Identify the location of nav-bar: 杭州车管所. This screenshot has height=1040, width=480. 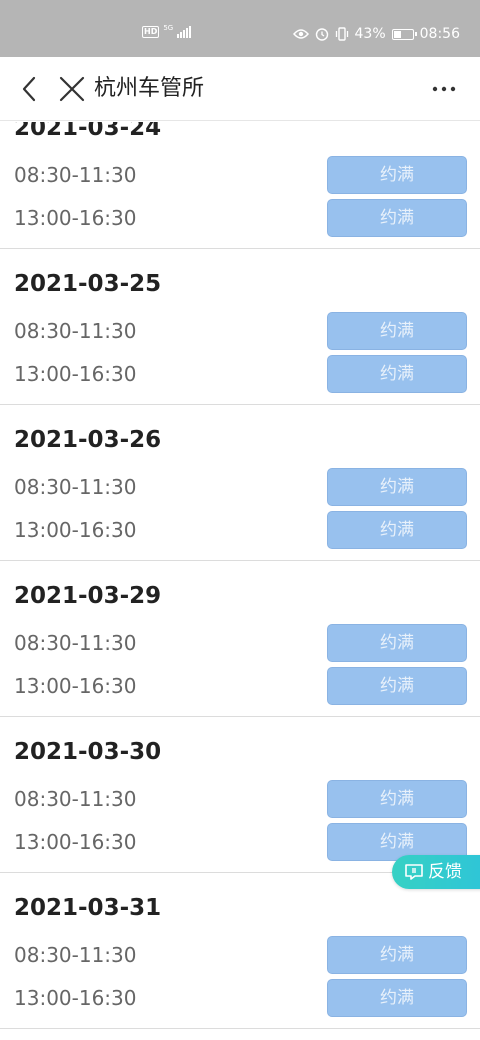
(240, 89).